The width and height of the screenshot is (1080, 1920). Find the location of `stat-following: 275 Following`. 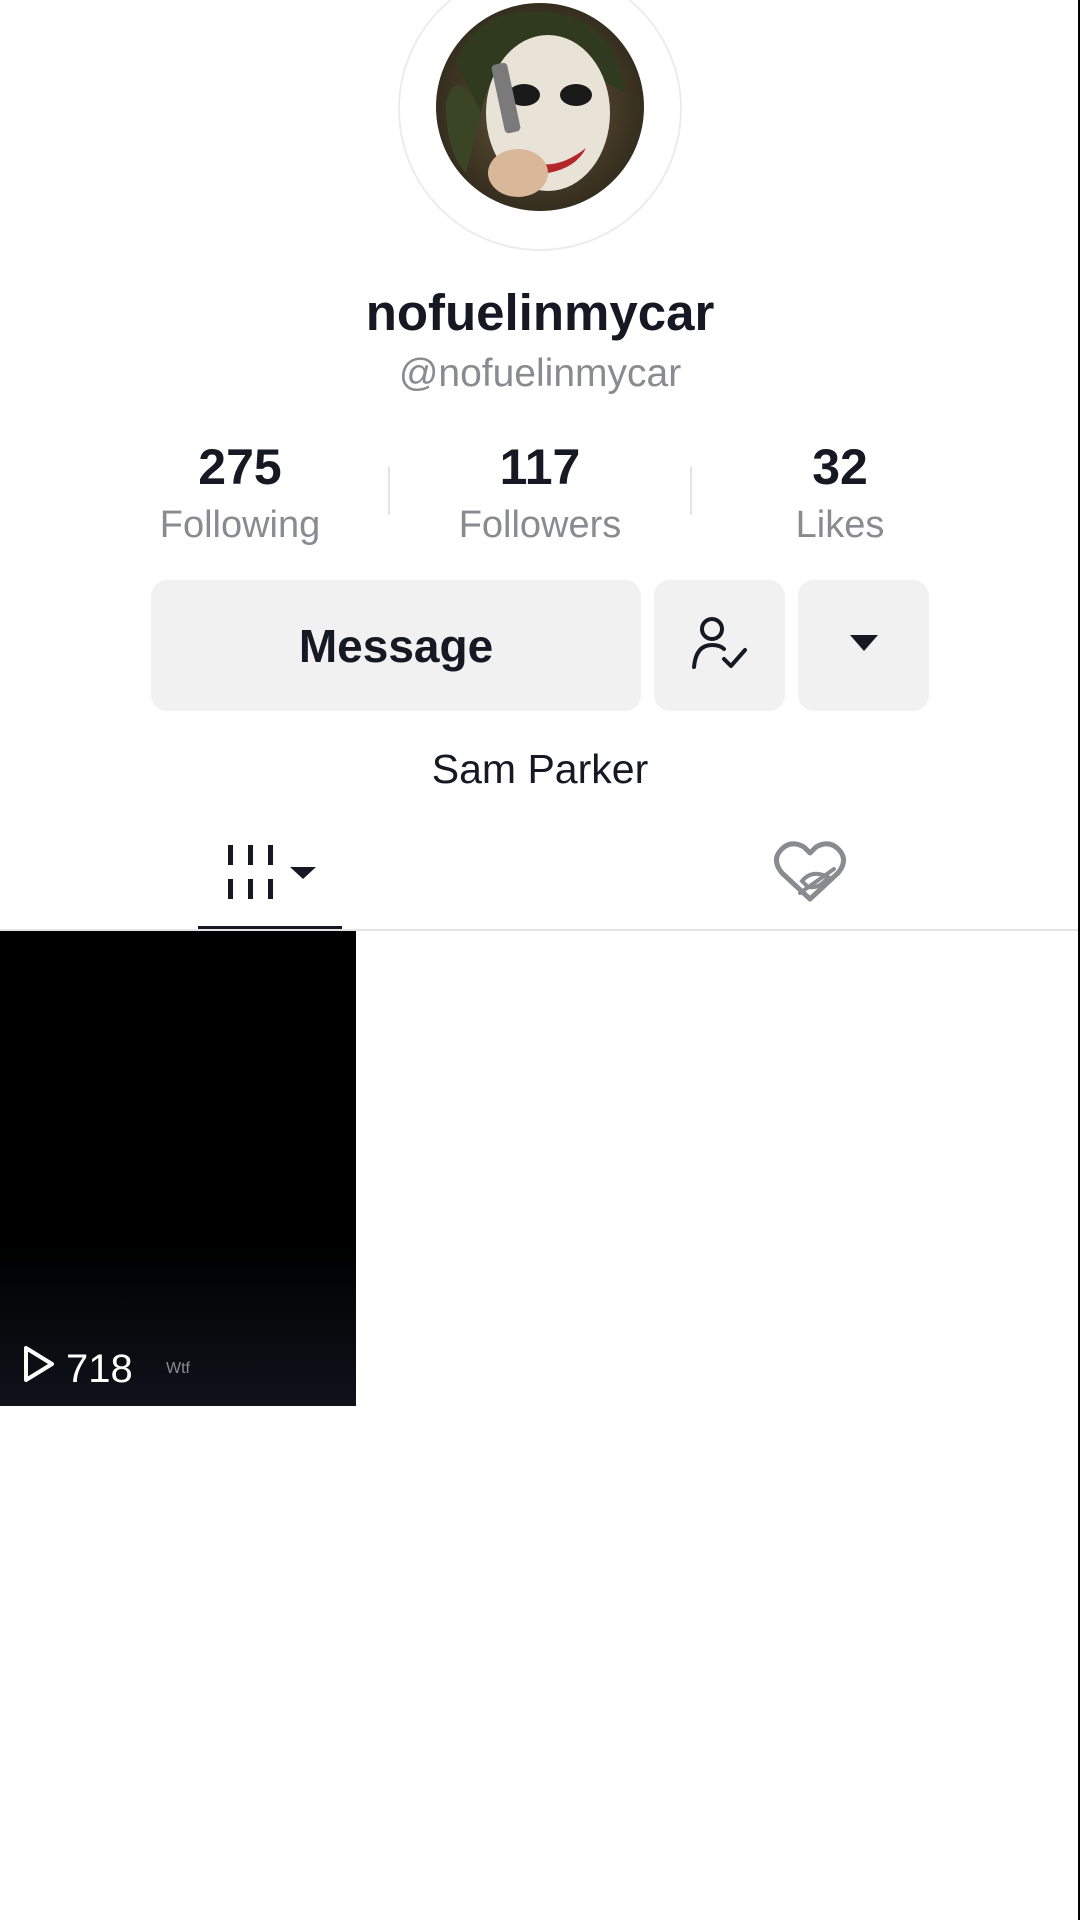

stat-following: 275 Following is located at coordinates (240, 493).